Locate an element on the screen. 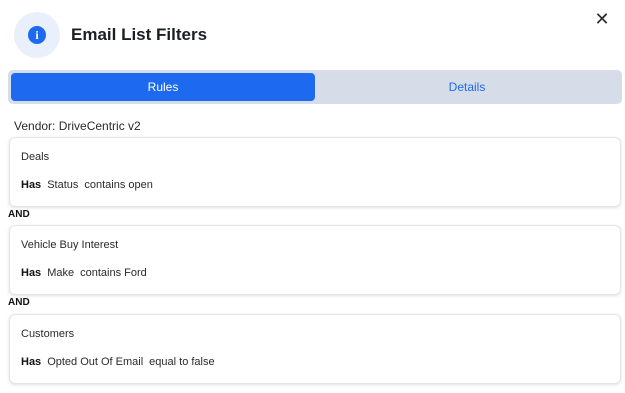  tab-bar: Rules Details is located at coordinates (315, 87).